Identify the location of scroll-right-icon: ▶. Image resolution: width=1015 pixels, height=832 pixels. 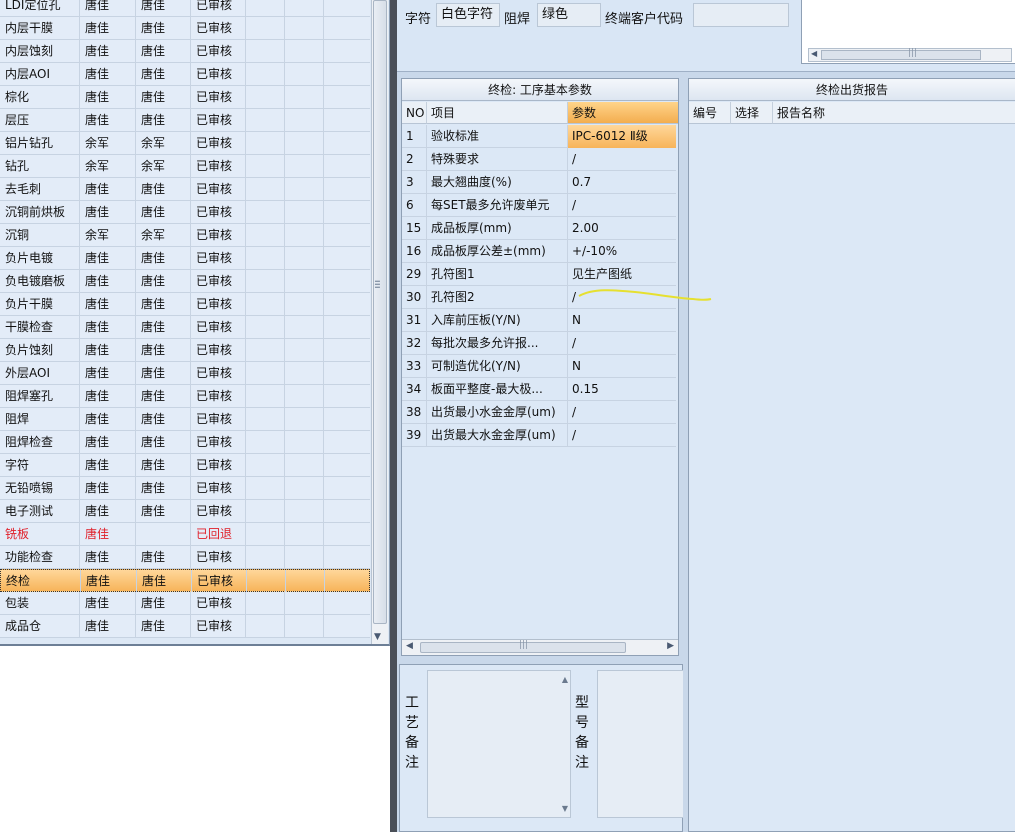
(670, 646).